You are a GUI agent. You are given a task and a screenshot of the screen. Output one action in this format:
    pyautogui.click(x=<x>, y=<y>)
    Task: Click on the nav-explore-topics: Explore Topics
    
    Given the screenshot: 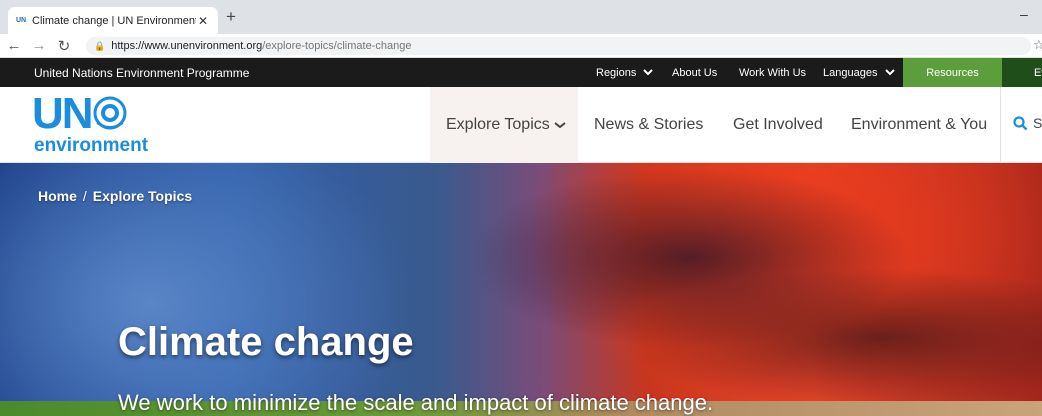 What is the action you would take?
    pyautogui.click(x=504, y=125)
    